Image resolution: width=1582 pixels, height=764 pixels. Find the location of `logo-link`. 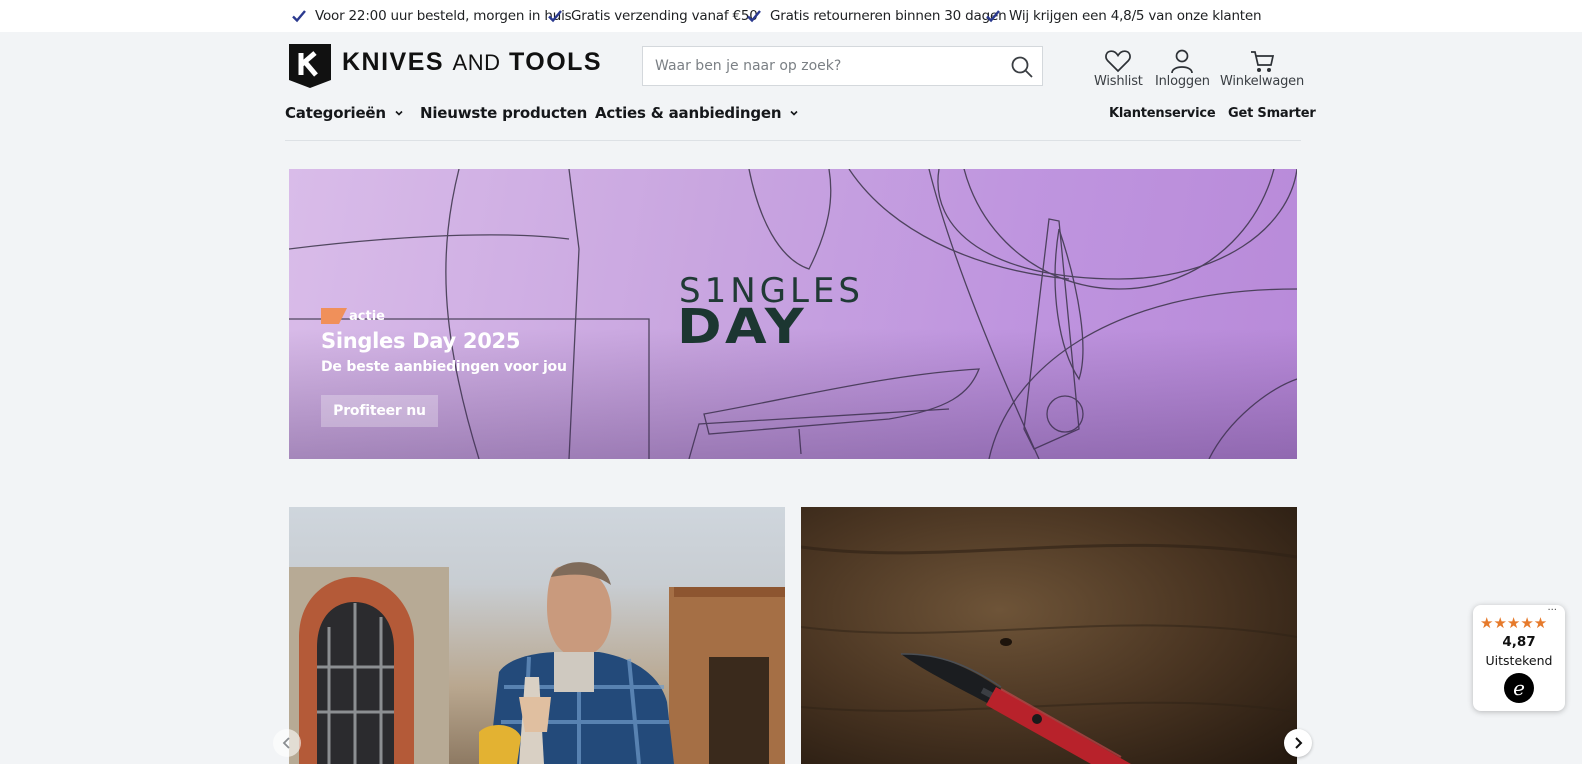

logo-link is located at coordinates (310, 66).